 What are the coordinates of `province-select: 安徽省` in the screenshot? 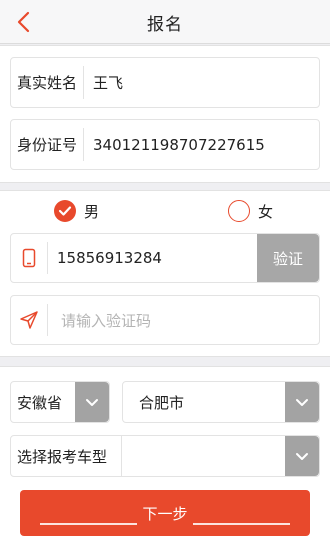 It's located at (60, 402).